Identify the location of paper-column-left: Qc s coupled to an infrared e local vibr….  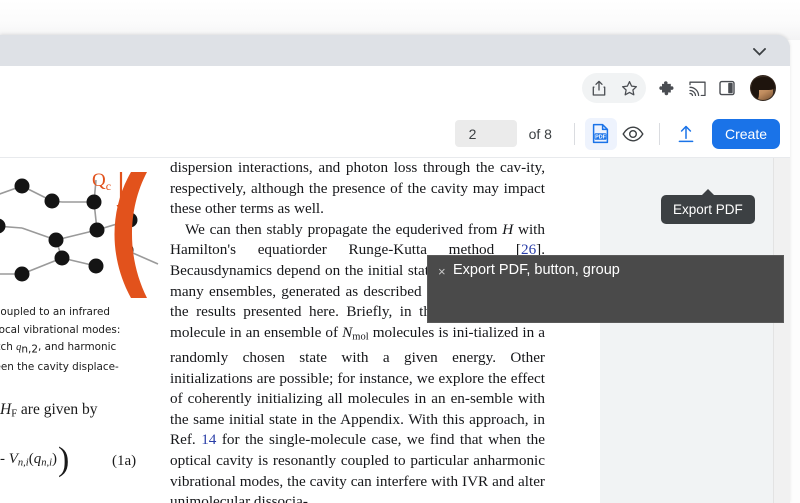
(80, 330).